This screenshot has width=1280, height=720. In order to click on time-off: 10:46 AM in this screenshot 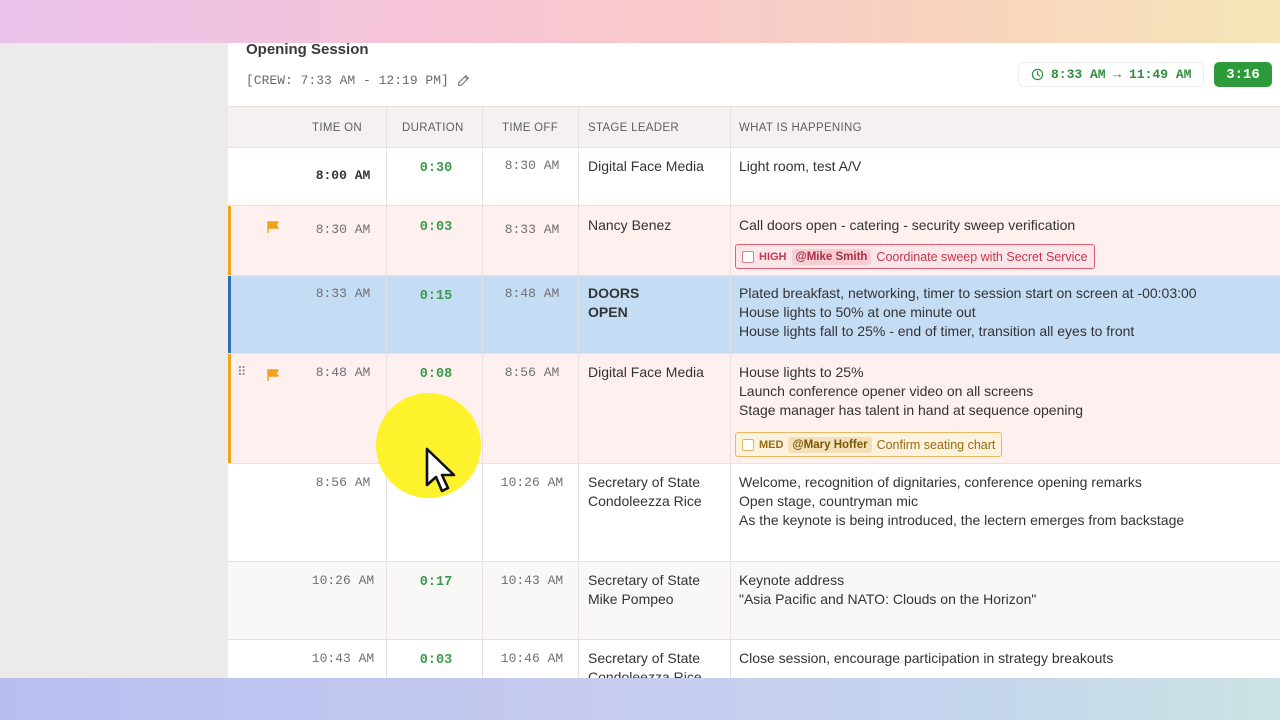, I will do `click(532, 658)`.